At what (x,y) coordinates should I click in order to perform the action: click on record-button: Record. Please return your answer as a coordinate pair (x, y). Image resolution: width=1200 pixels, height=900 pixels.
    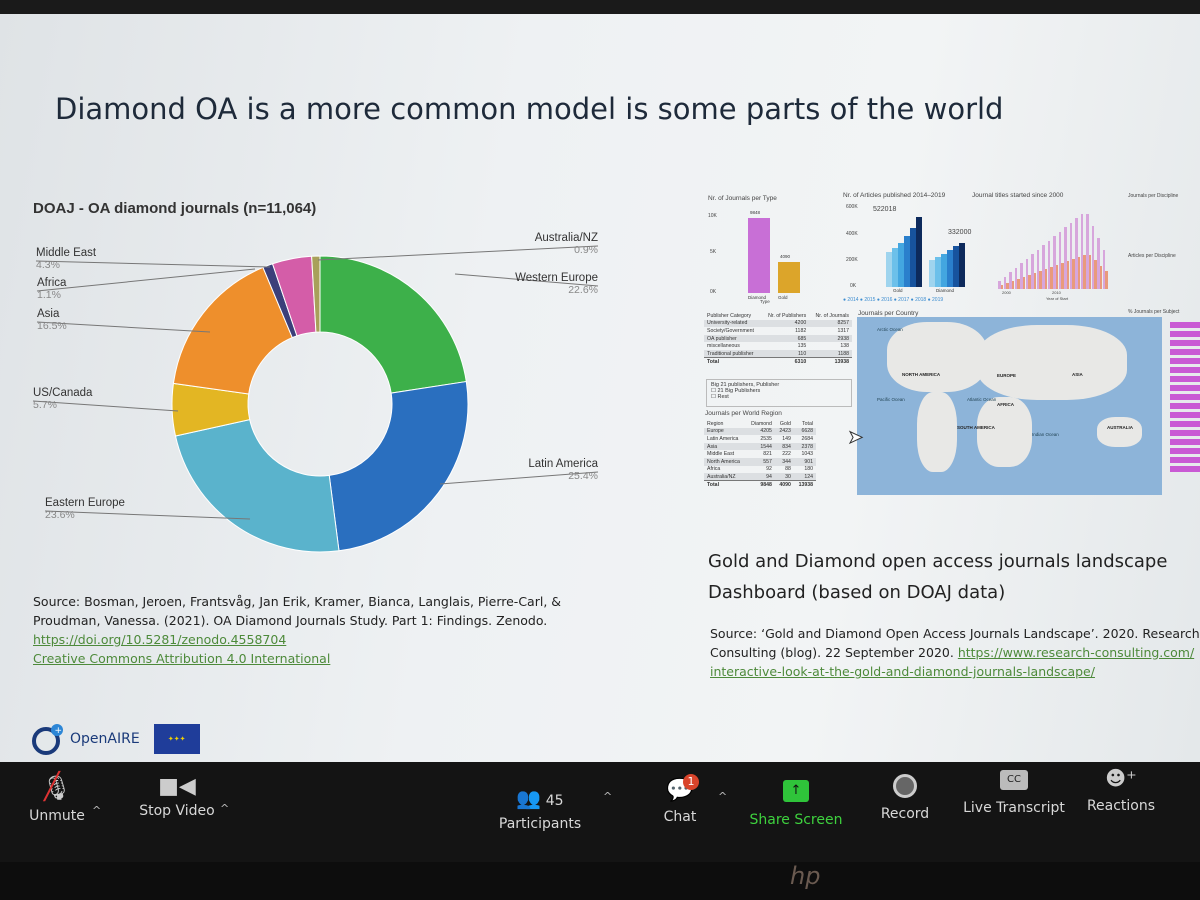
    Looking at the image, I should click on (905, 798).